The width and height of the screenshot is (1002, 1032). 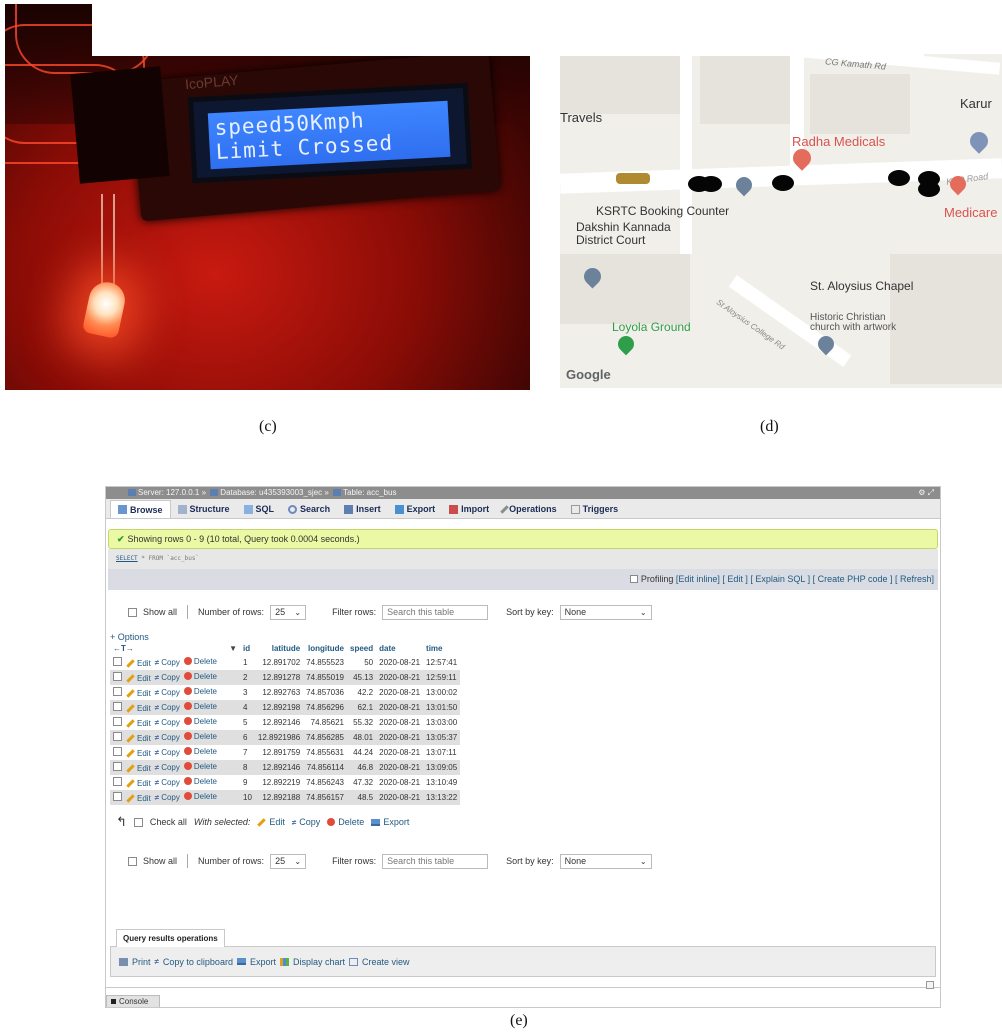 What do you see at coordinates (400, 648) in the screenshot?
I see `column-header: date` at bounding box center [400, 648].